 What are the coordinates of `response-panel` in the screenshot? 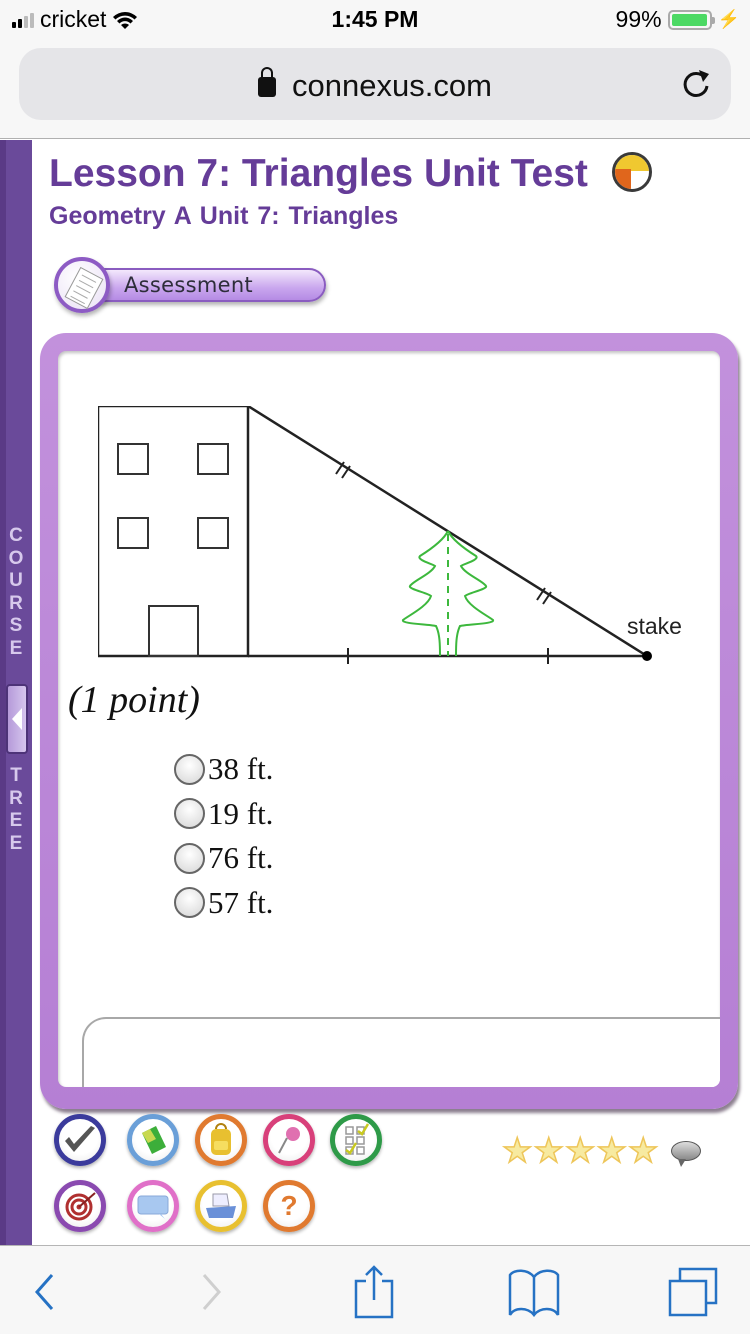 It's located at (401, 1052).